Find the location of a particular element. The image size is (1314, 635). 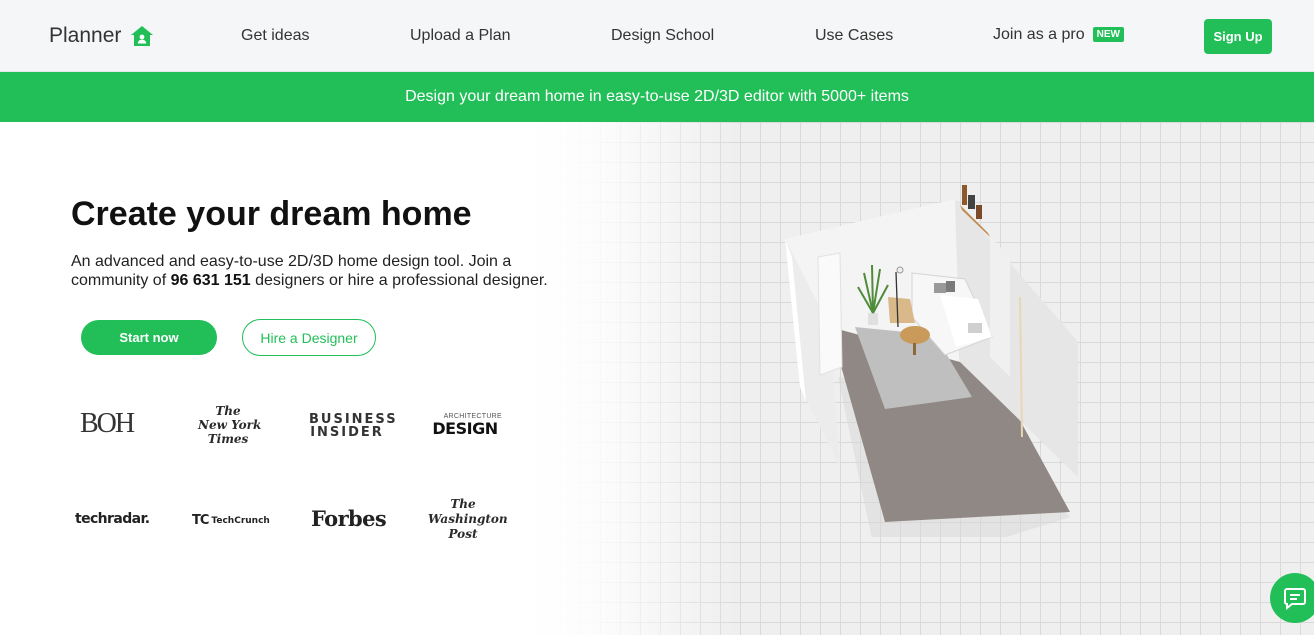

nav-design-school: Design School is located at coordinates (662, 36).